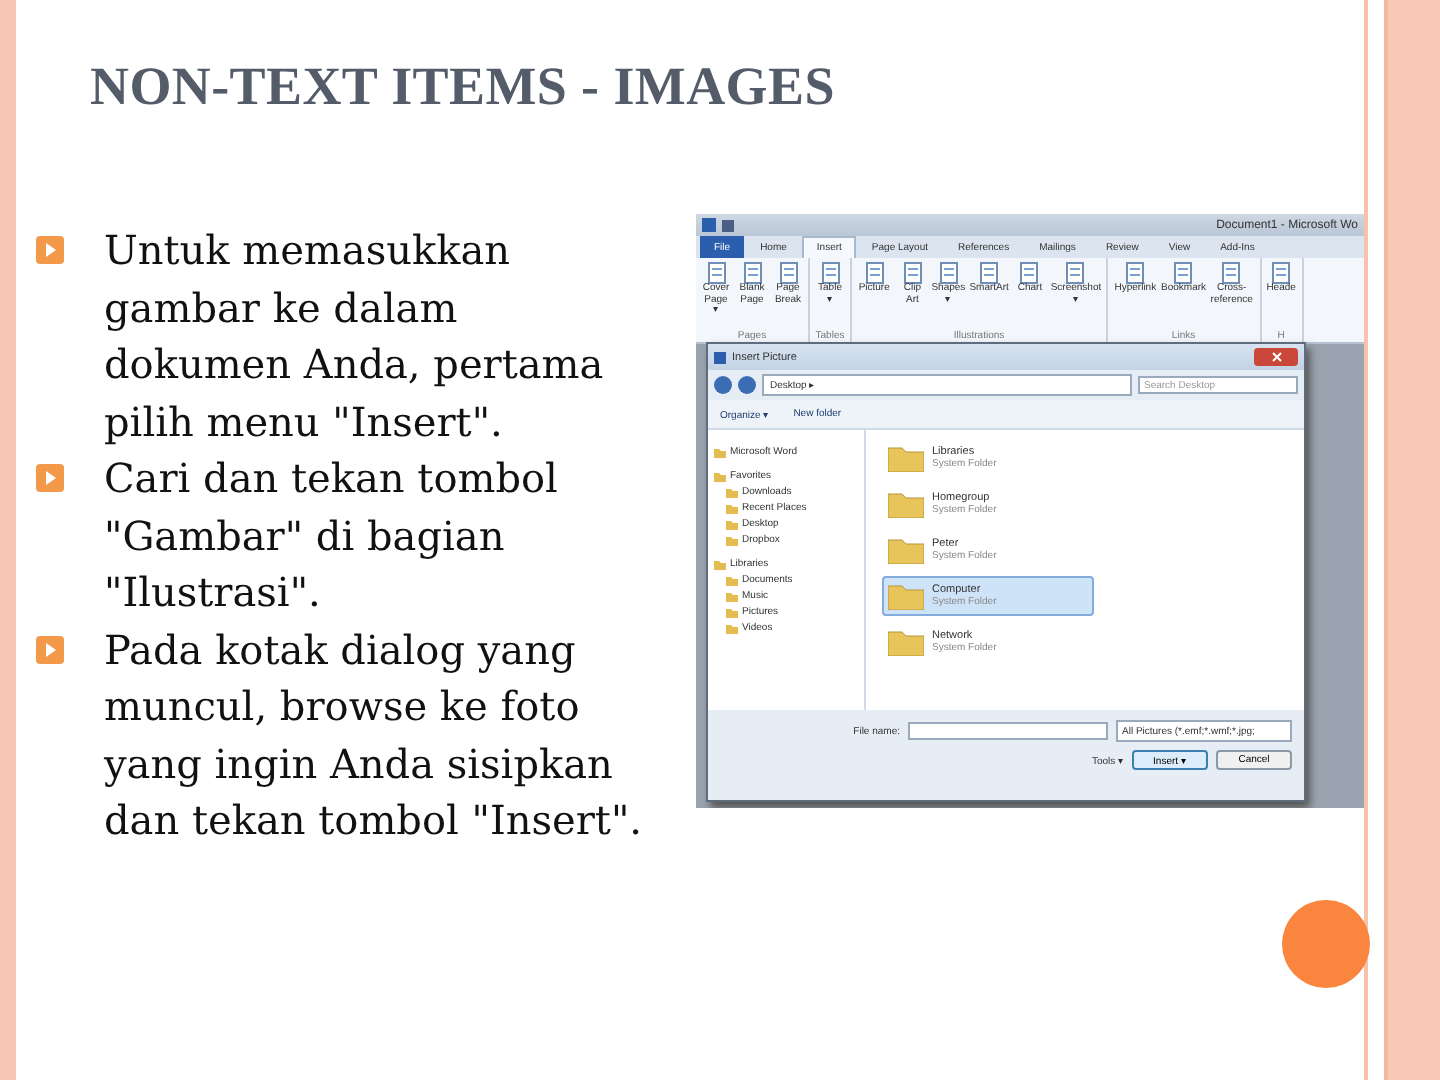 The image size is (1440, 1080). What do you see at coordinates (463, 87) in the screenshot?
I see `slide-title: NON-TEXT ITEMS - IMAGES` at bounding box center [463, 87].